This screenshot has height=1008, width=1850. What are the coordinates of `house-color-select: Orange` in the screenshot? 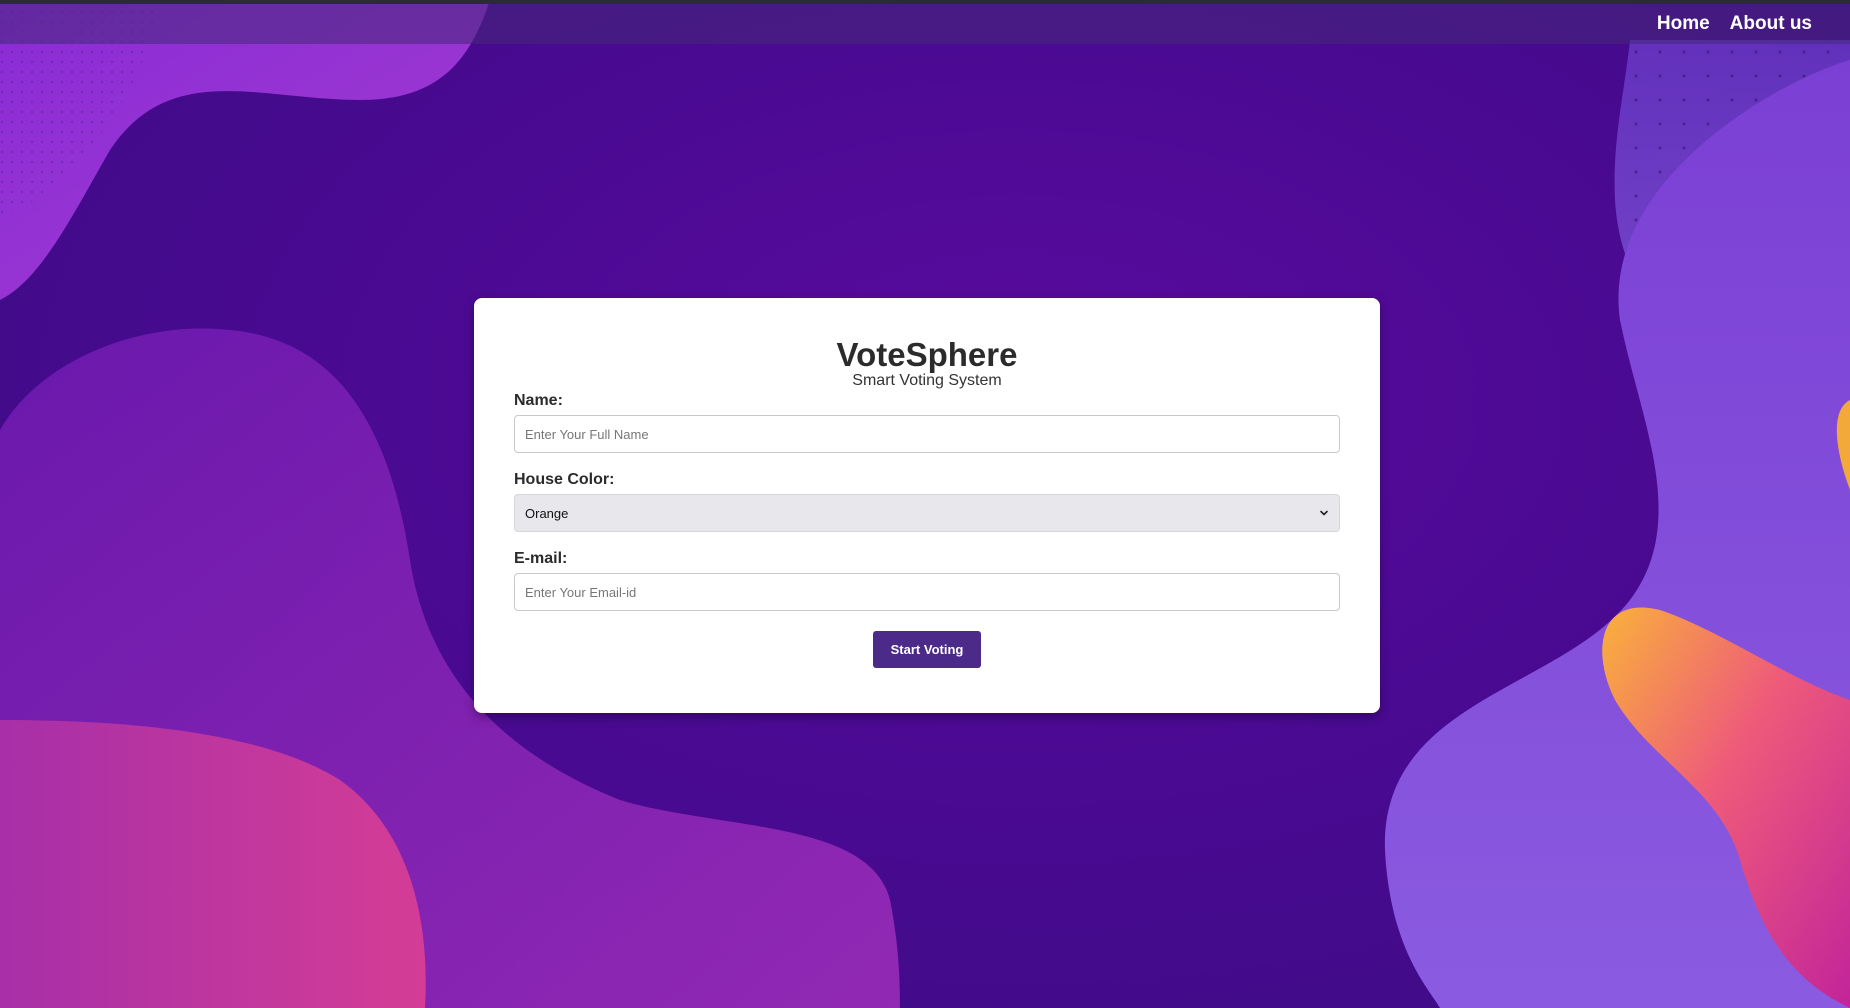 It's located at (927, 513).